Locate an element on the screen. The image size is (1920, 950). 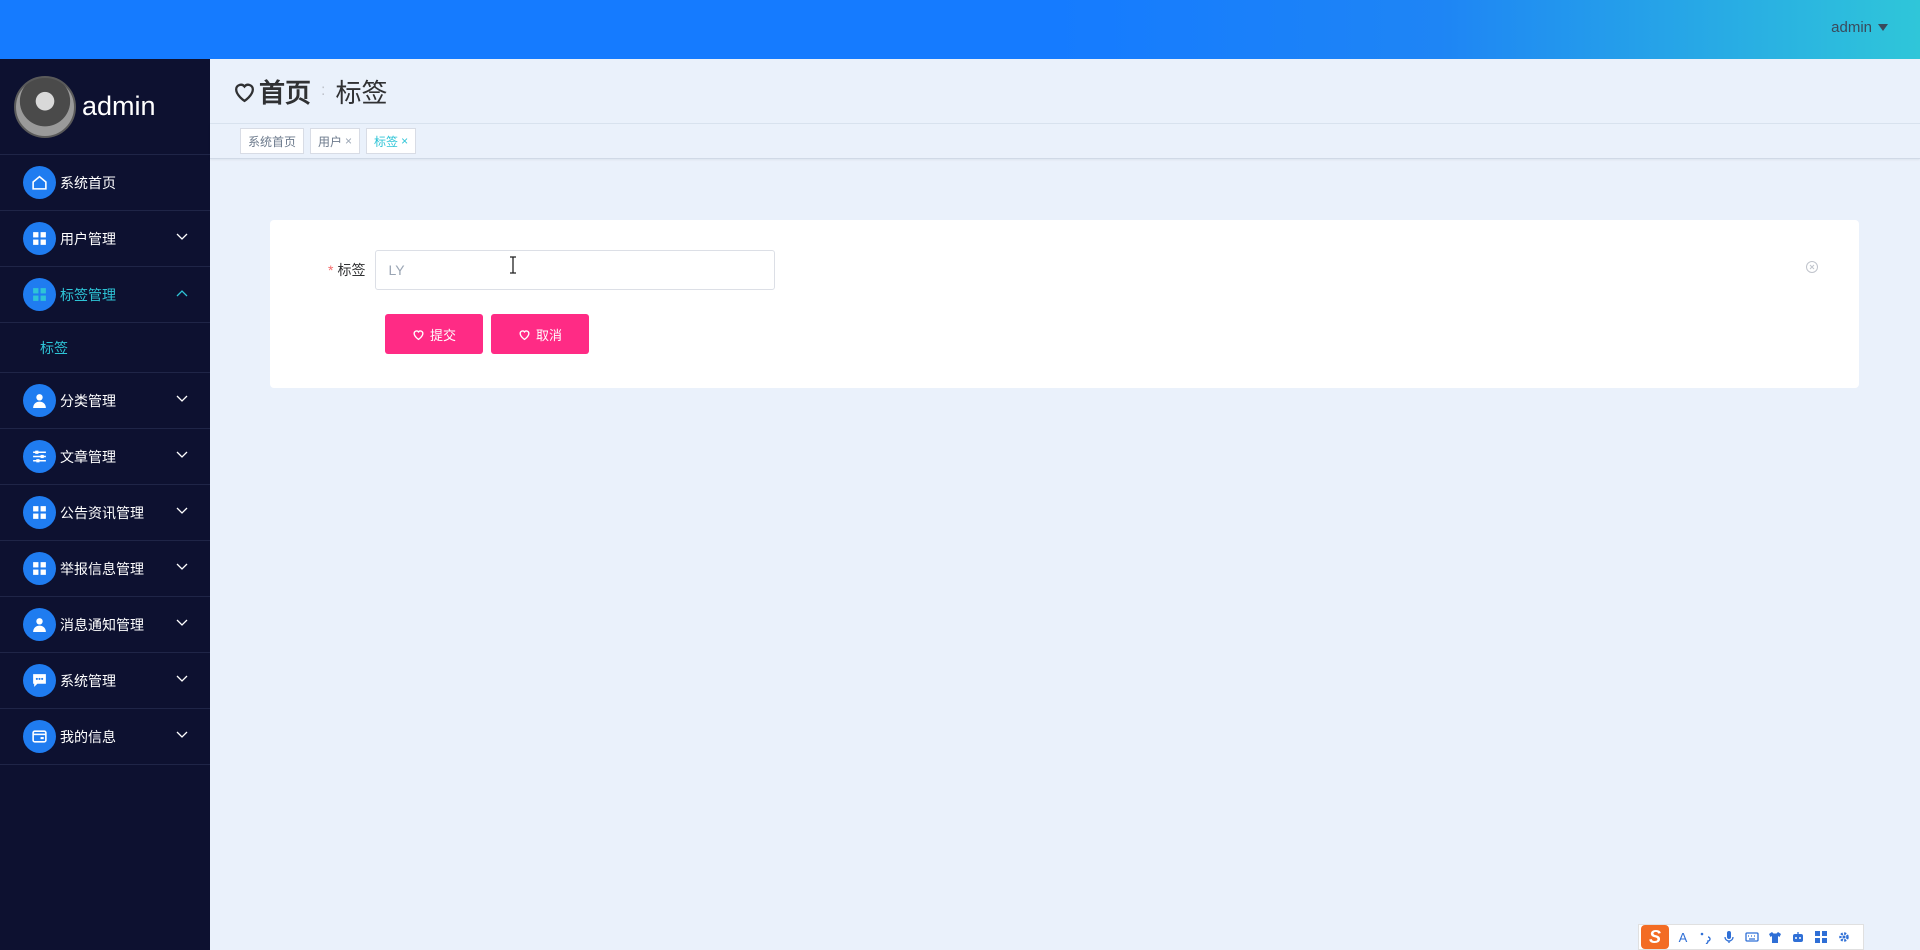
sidebar-item-home: 系统首页 is located at coordinates (105, 183).